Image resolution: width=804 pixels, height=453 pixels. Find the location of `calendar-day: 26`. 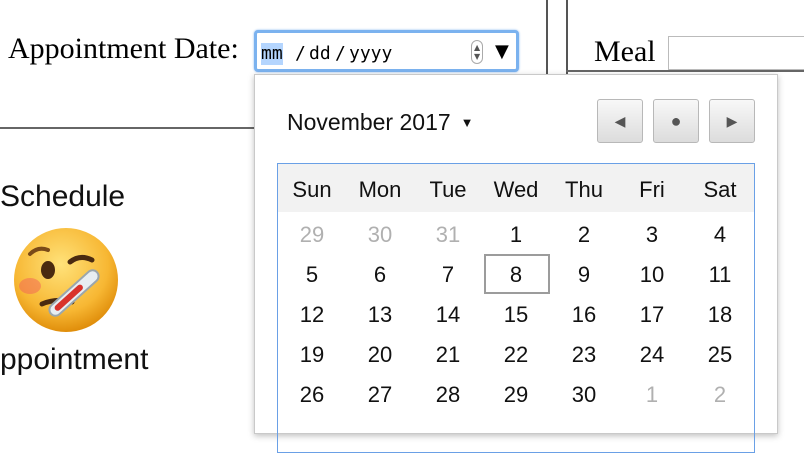

calendar-day: 26 is located at coordinates (312, 395).